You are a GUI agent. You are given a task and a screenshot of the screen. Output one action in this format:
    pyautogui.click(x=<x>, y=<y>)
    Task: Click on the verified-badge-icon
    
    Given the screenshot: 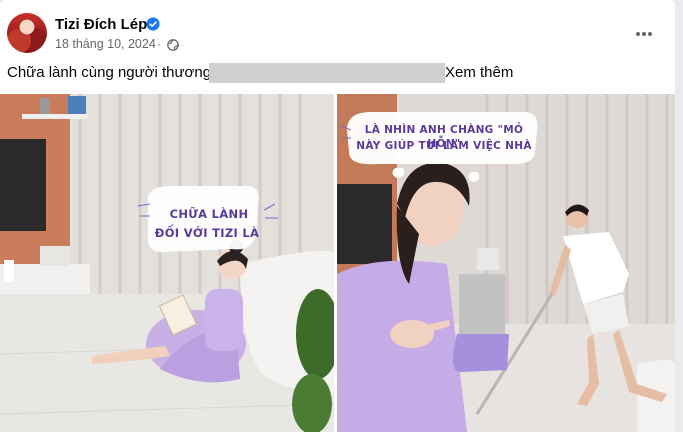 What is the action you would take?
    pyautogui.click(x=153, y=24)
    